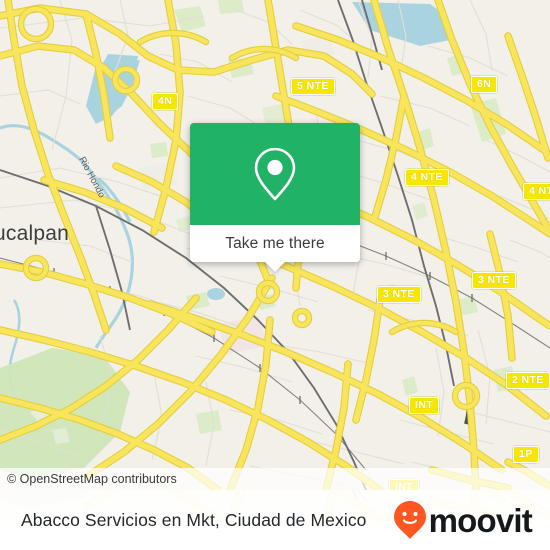  I want to click on road-shield: 5 NTE, so click(313, 86).